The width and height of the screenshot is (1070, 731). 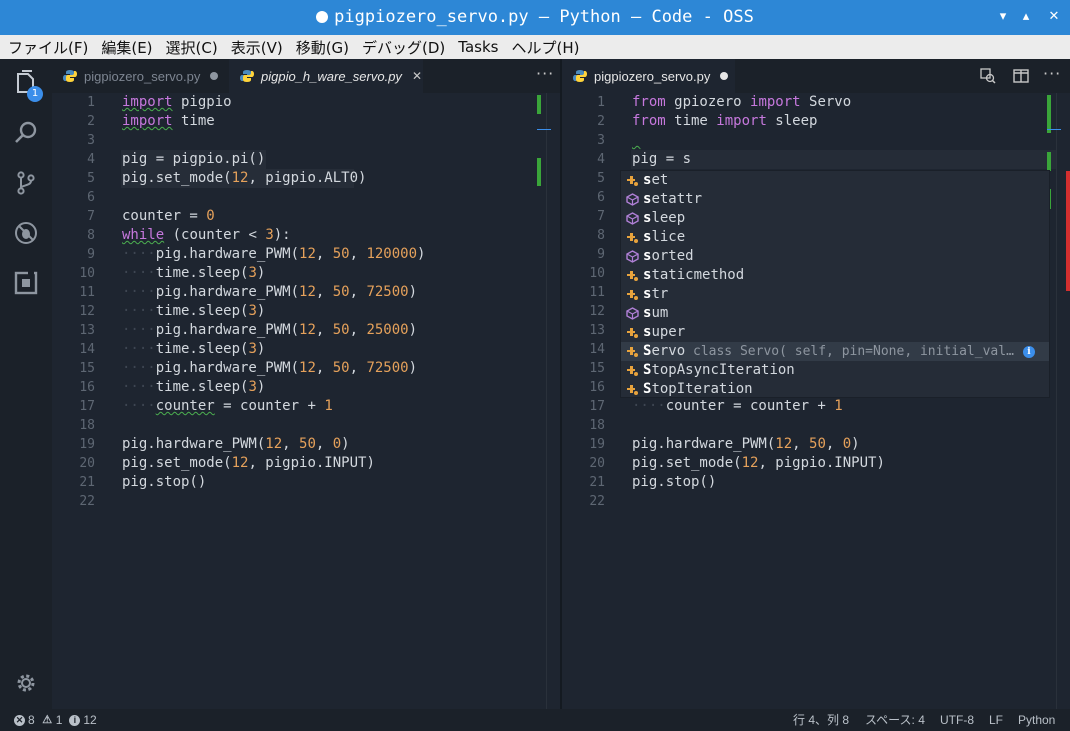 What do you see at coordinates (742, 102) in the screenshot?
I see `code-text: from gpiozero import Servo` at bounding box center [742, 102].